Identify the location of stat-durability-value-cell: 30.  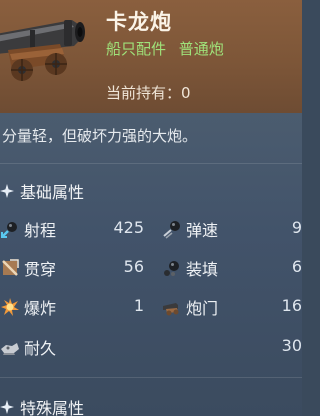
(232, 347).